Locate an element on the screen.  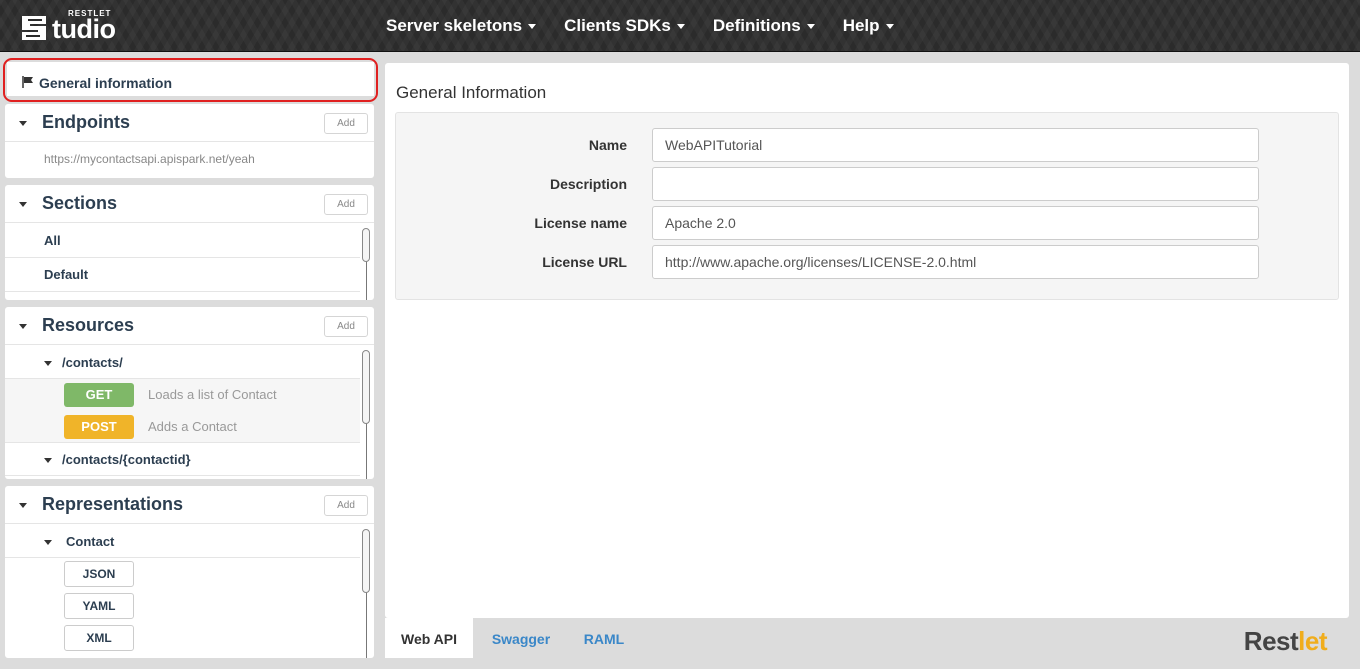
endpoint-url: https://mycontactsapi.apispark.net/yeah is located at coordinates (149, 159).